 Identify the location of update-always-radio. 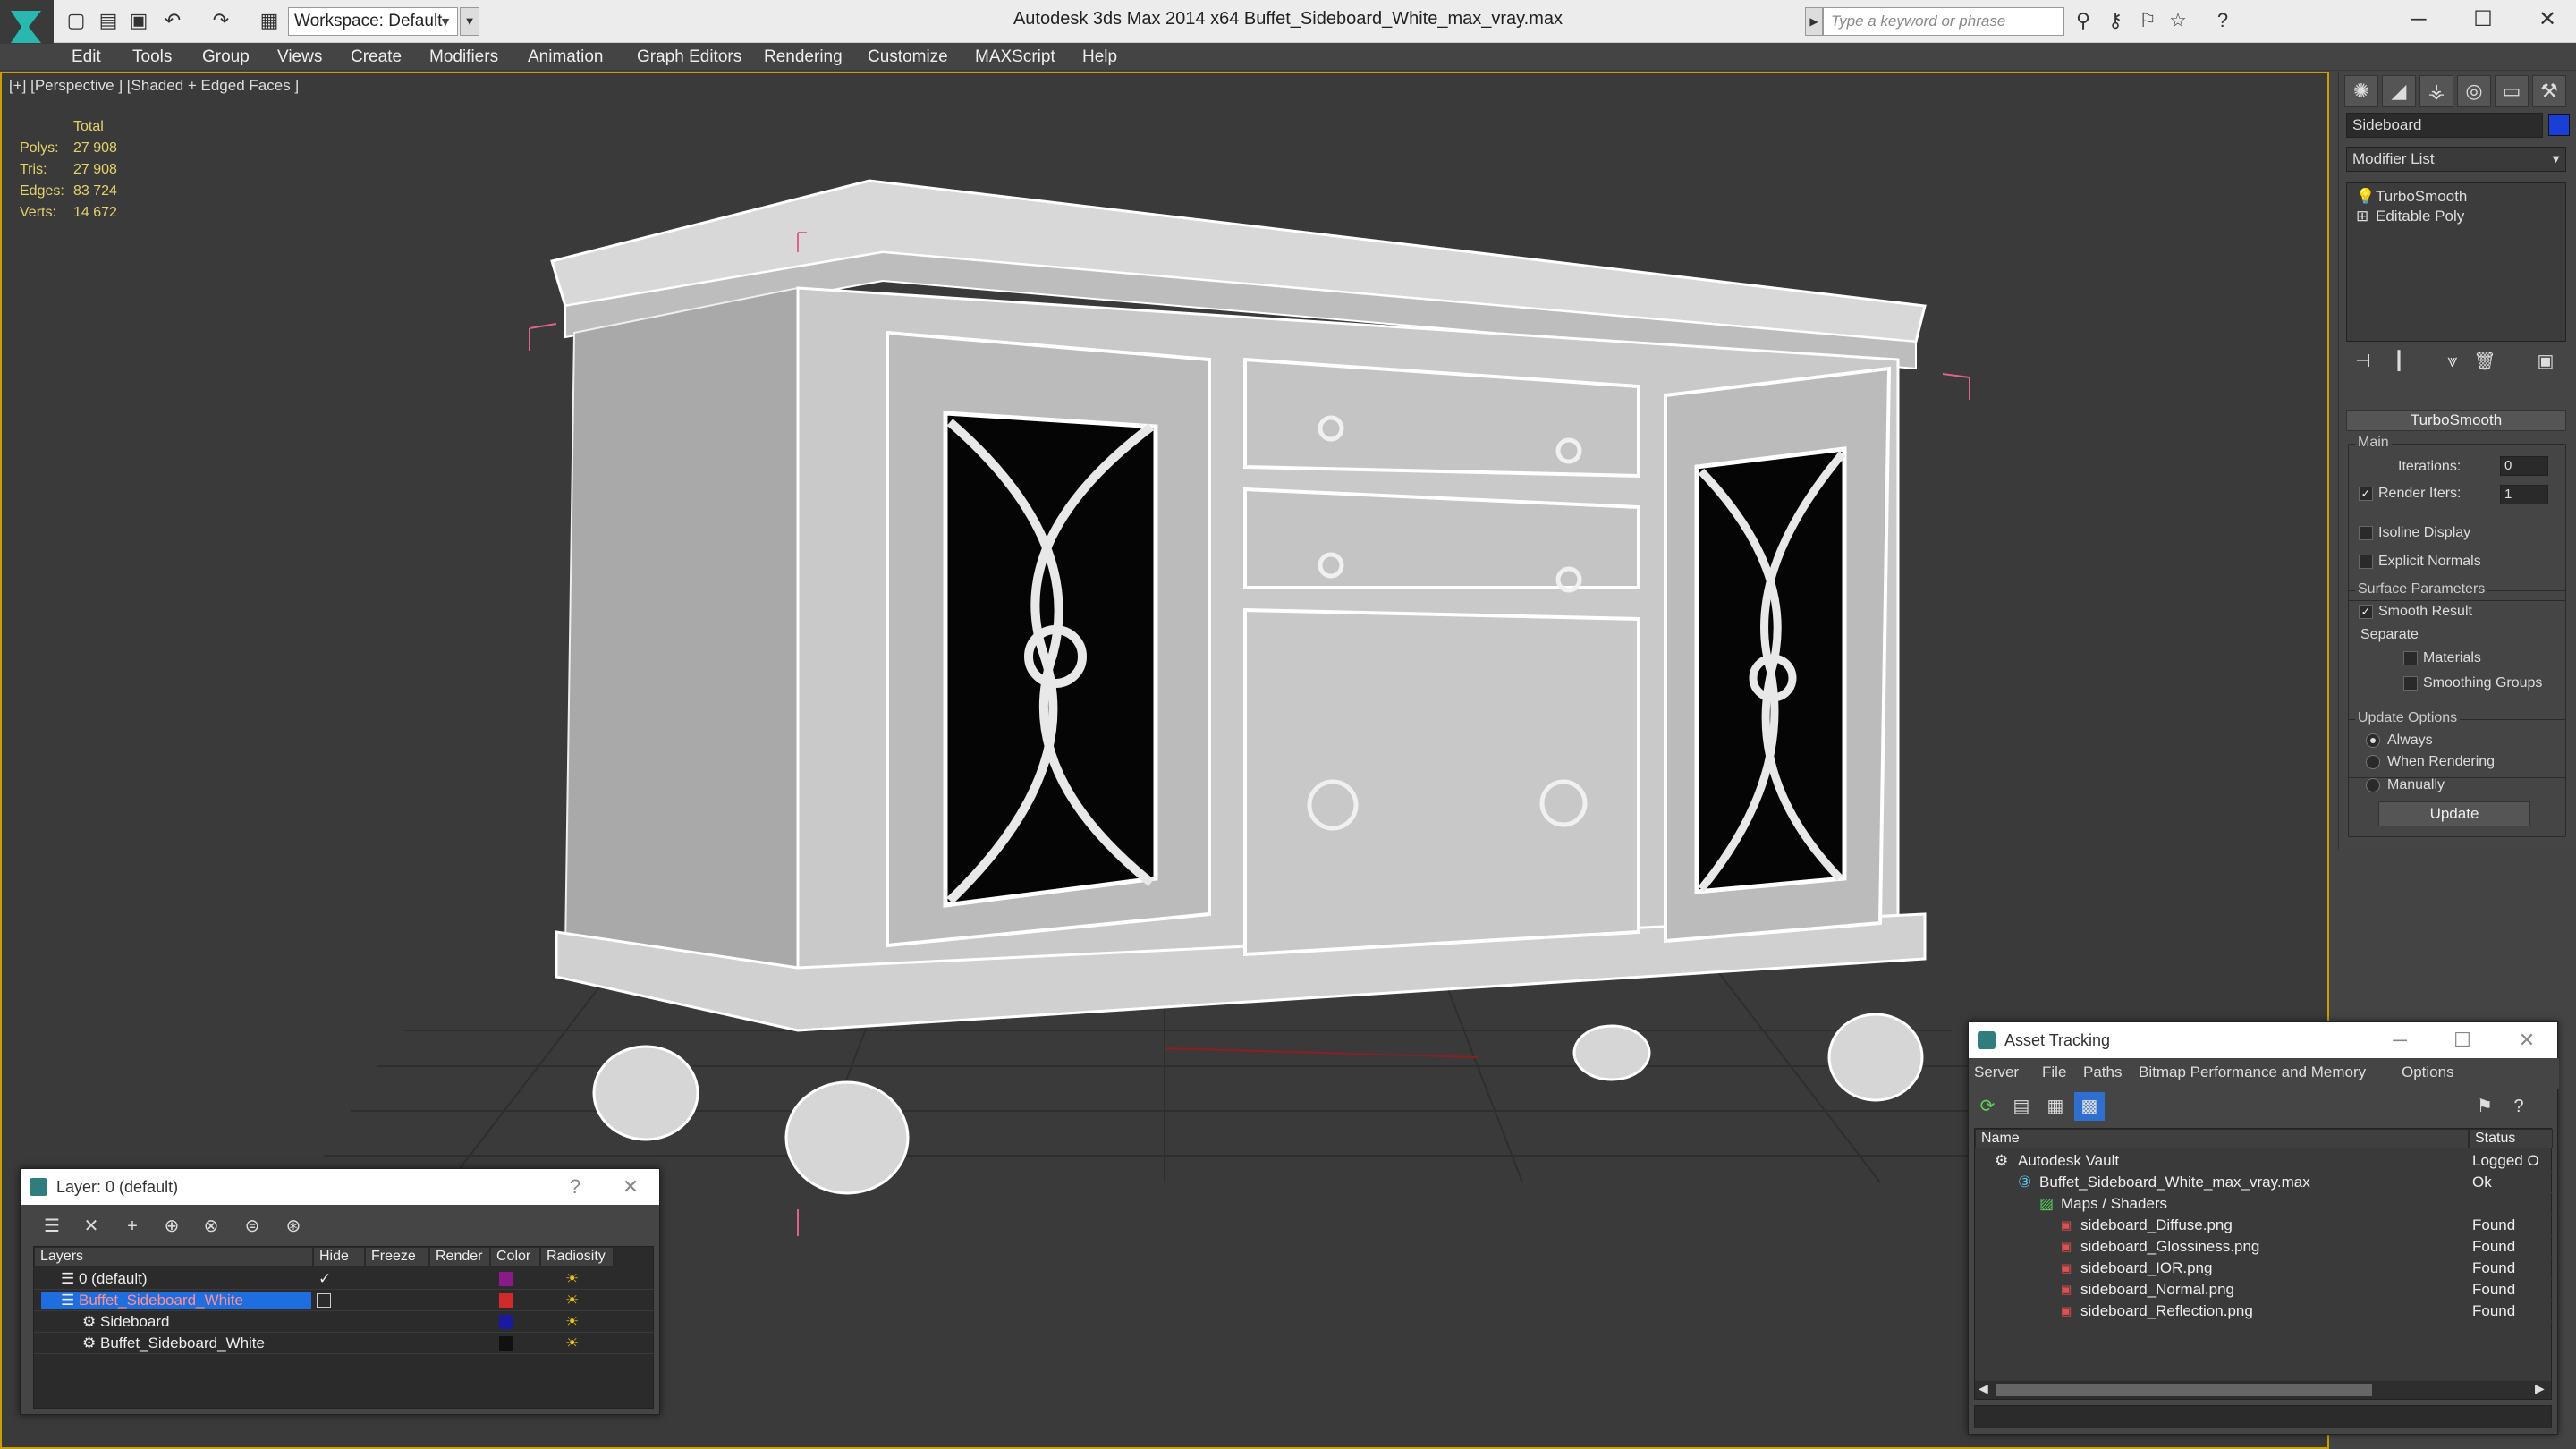
(2373, 740).